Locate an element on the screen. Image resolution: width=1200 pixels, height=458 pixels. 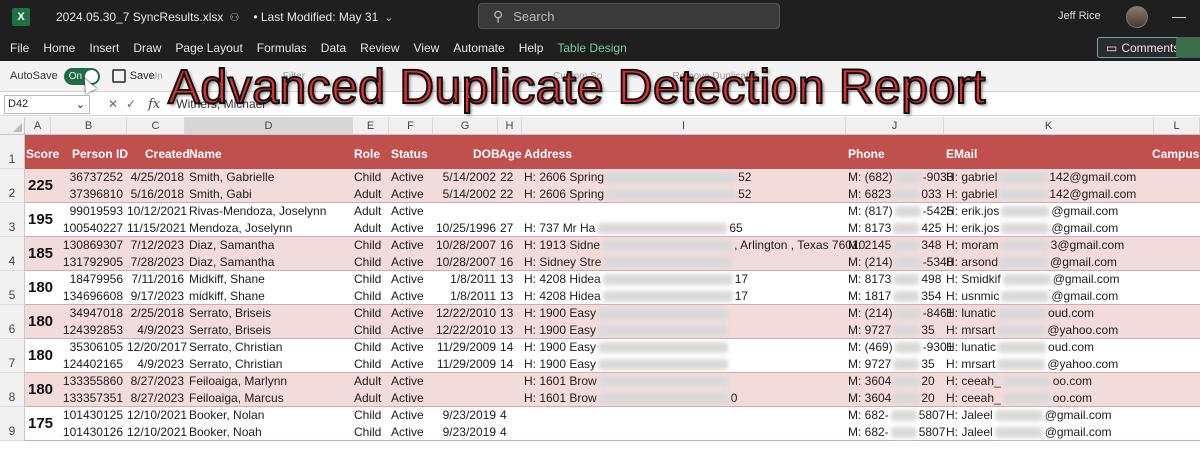
age-cell: 13 is located at coordinates (511, 313).